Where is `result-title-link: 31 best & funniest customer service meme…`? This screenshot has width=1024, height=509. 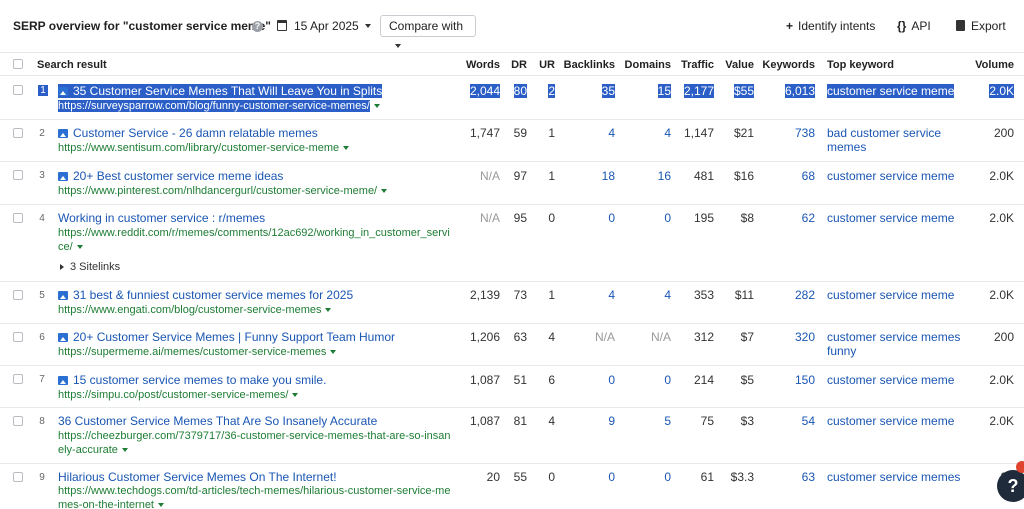
result-title-link: 31 best & funniest customer service meme… is located at coordinates (205, 295).